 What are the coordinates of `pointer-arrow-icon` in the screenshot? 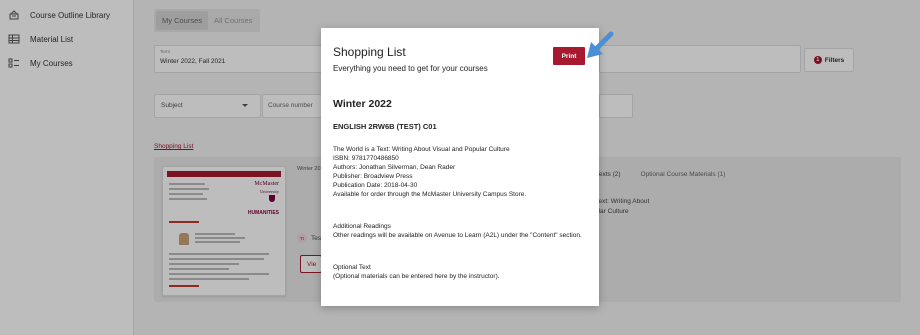 It's located at (600, 44).